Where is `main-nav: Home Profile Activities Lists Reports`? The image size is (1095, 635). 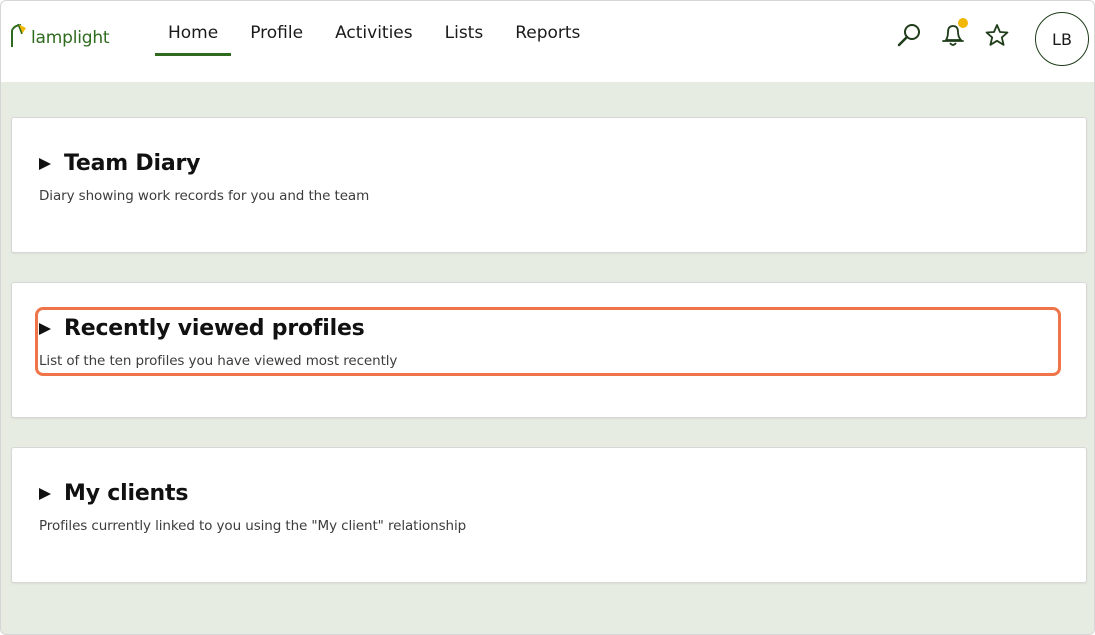 main-nav: Home Profile Activities Lists Reports is located at coordinates (383, 41).